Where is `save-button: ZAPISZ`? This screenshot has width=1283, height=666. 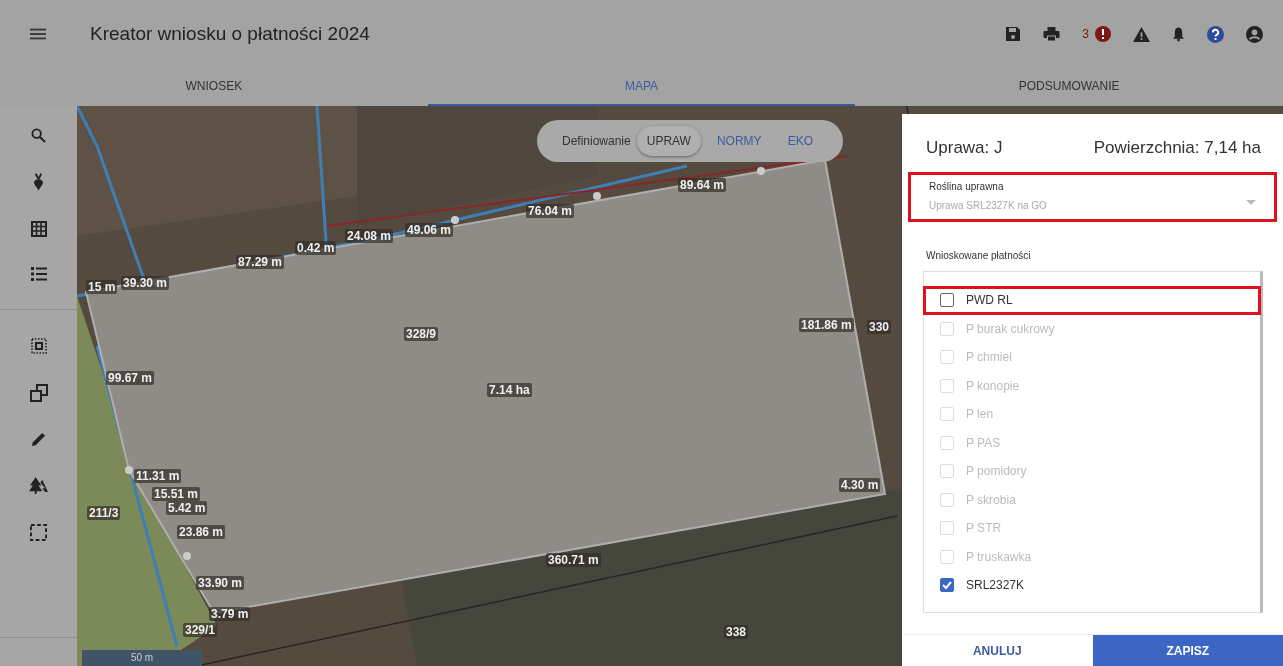 save-button: ZAPISZ is located at coordinates (1187, 650).